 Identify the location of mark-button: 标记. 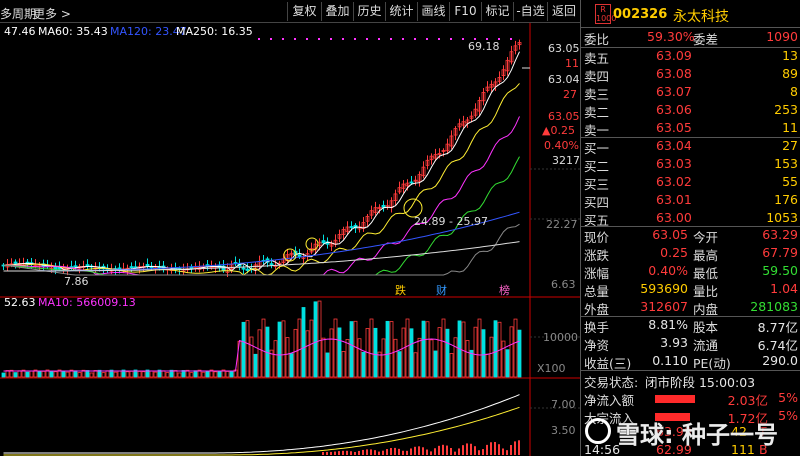
(497, 11).